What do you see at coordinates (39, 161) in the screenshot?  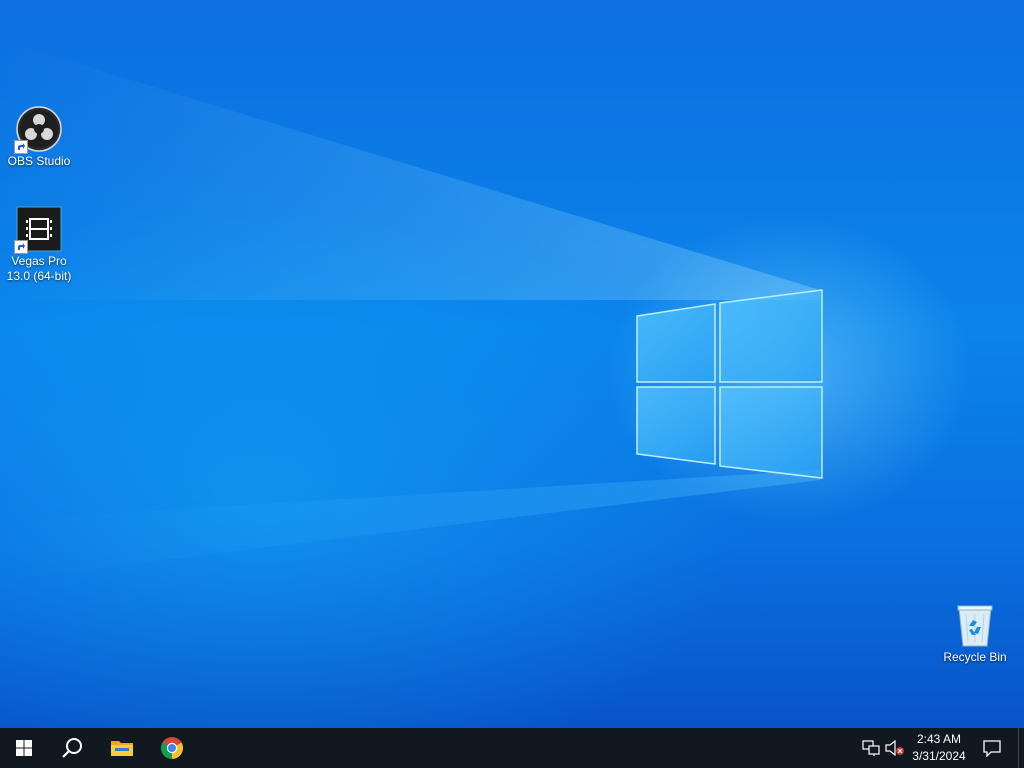 I see `desktop-icon-label: OBS Studio` at bounding box center [39, 161].